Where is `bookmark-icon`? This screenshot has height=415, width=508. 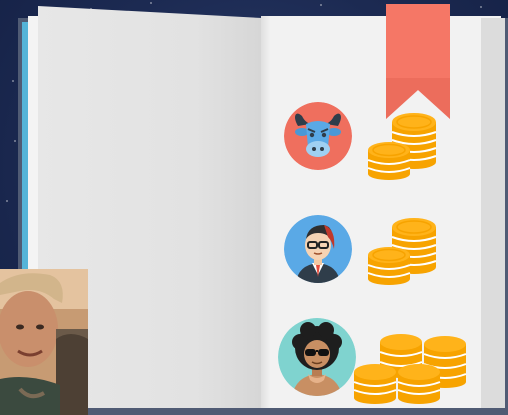 bookmark-icon is located at coordinates (418, 61).